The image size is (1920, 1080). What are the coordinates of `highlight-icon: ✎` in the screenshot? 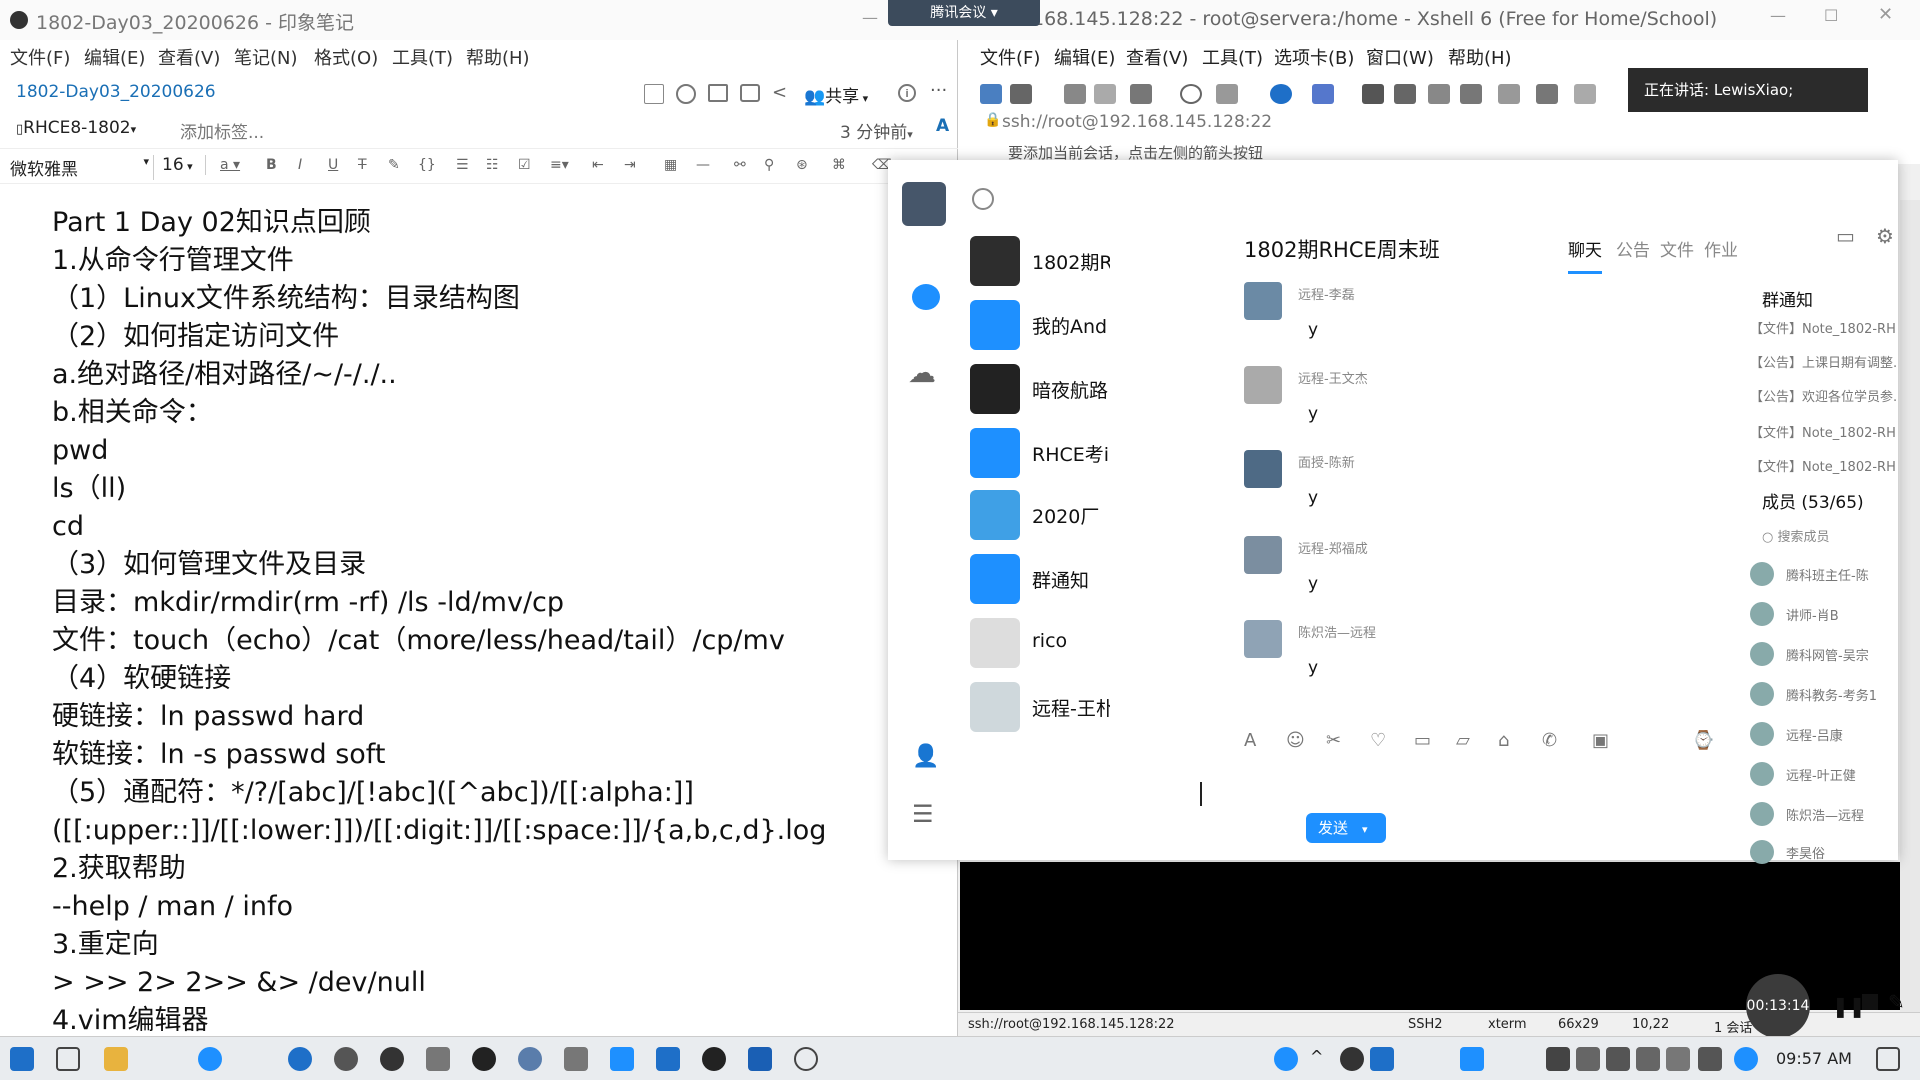 It's located at (394, 165).